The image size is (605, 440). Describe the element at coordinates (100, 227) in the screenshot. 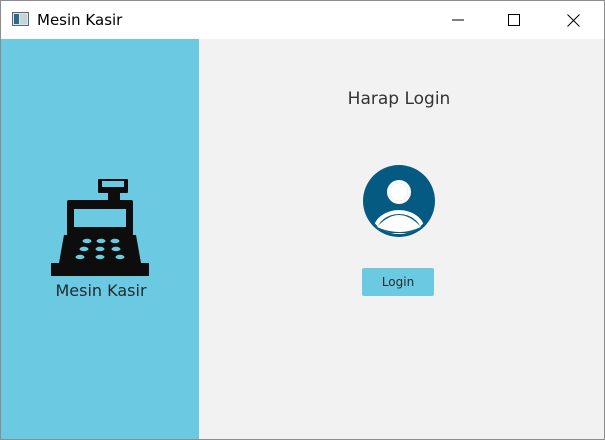

I see `cash-register-icon` at that location.